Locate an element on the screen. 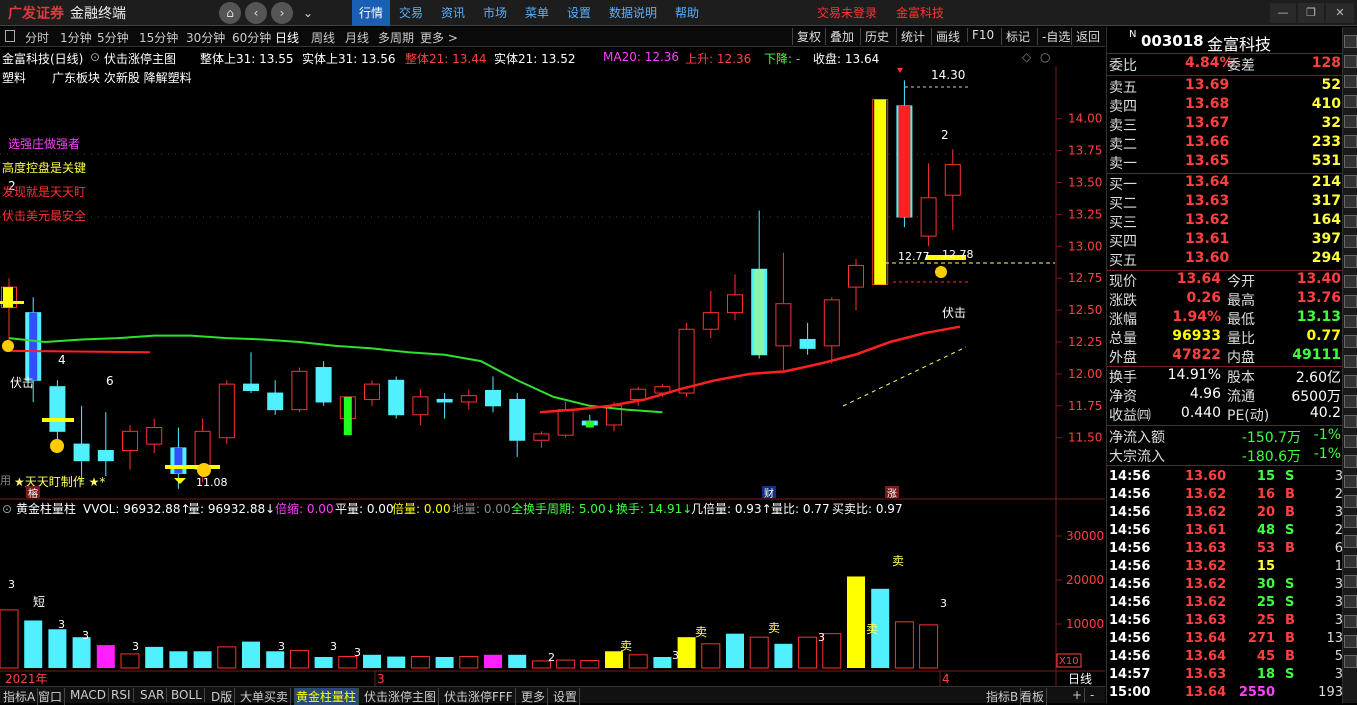  phone-icon is located at coordinates (1350, 561).